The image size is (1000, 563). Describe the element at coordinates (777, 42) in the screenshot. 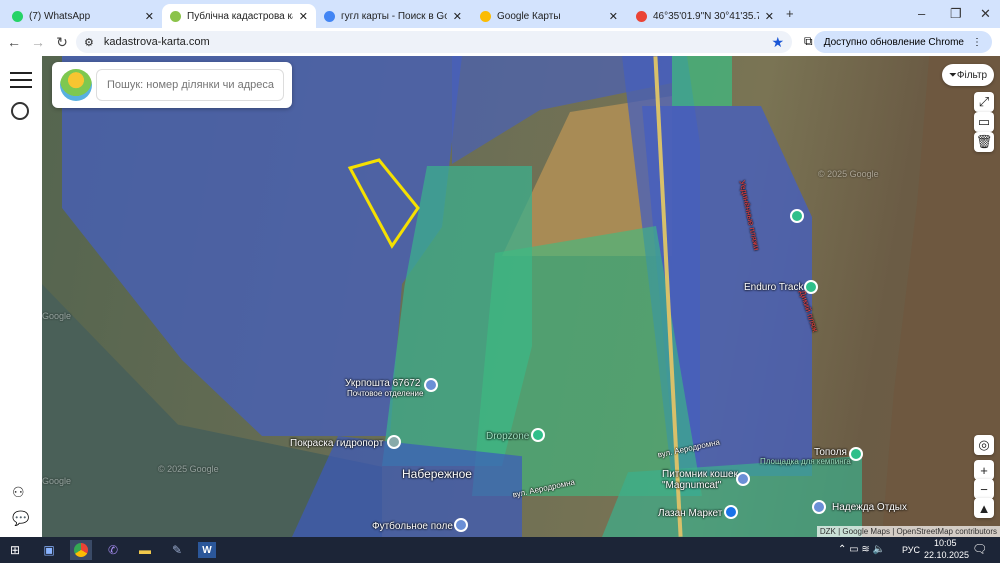

I see `bookmark-star-icon: ★` at that location.